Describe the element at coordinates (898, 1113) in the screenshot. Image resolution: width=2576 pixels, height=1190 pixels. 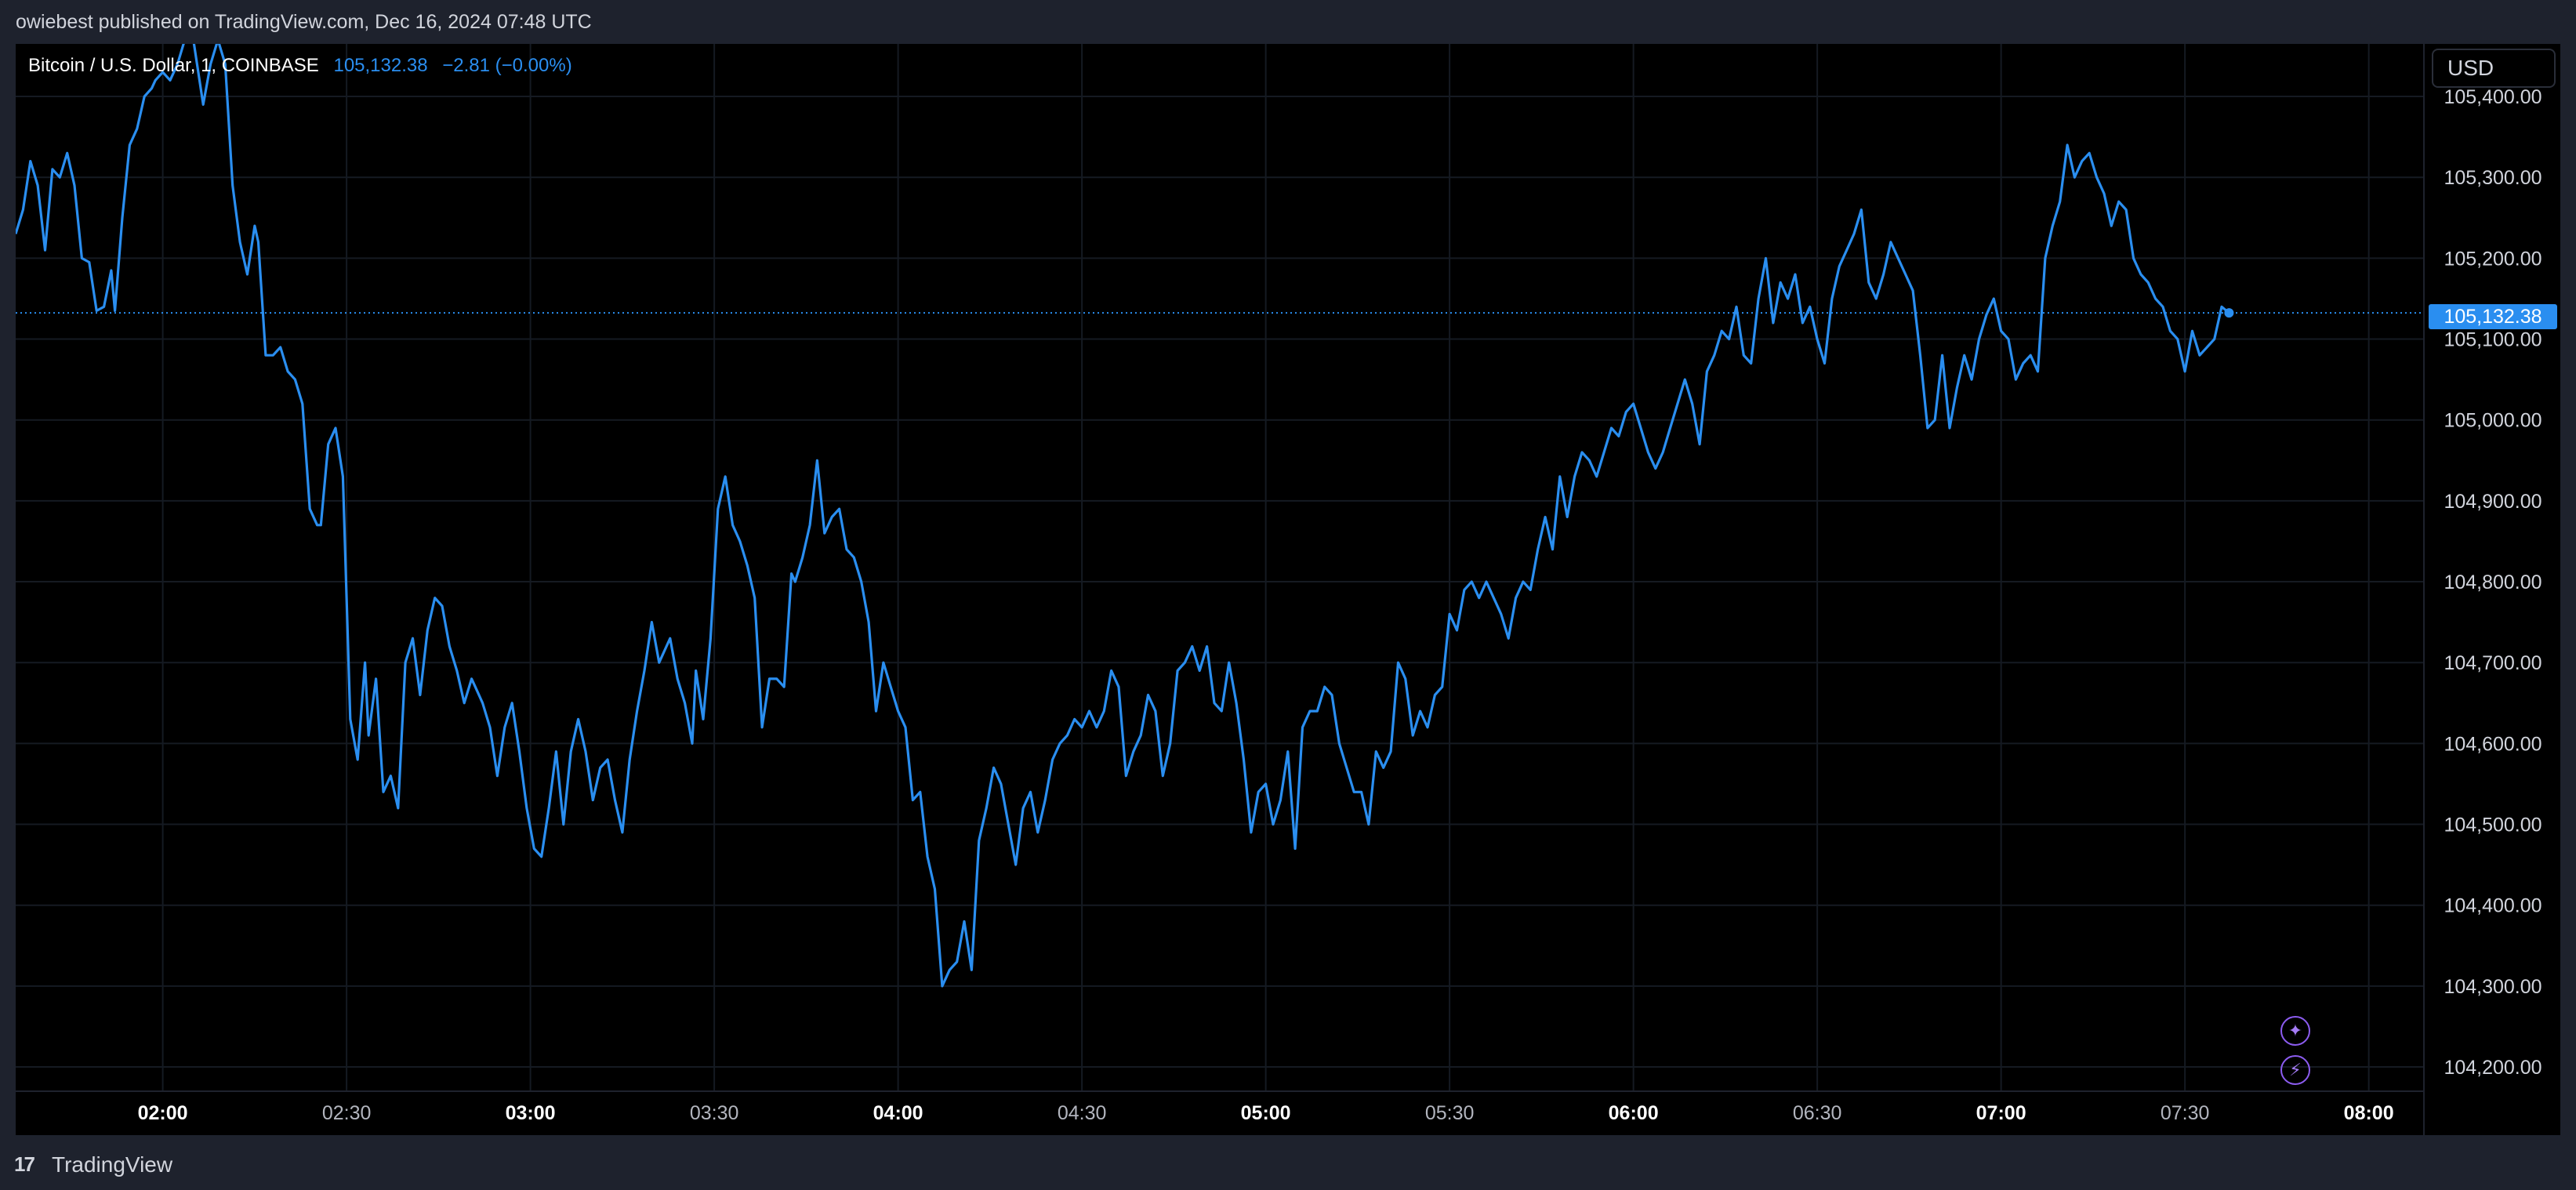
I see `x-tick-label: 04:00` at that location.